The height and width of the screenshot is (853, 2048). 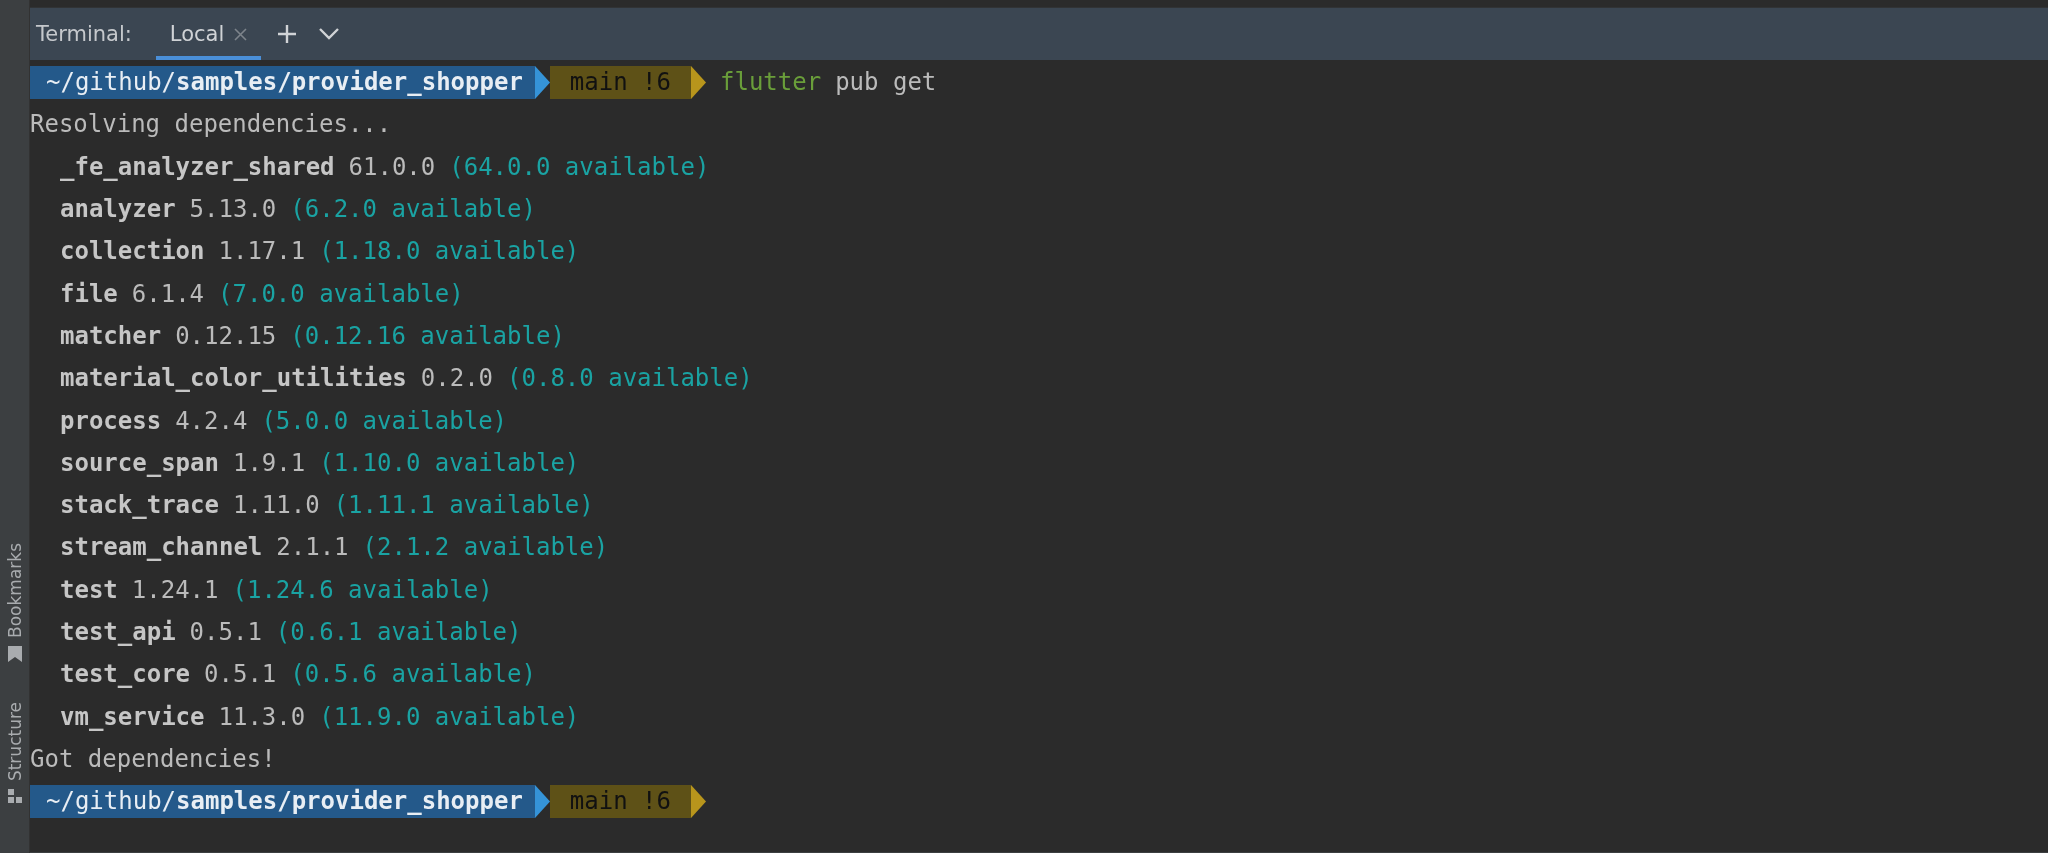 What do you see at coordinates (15, 741) in the screenshot?
I see `side-tab: Structure` at bounding box center [15, 741].